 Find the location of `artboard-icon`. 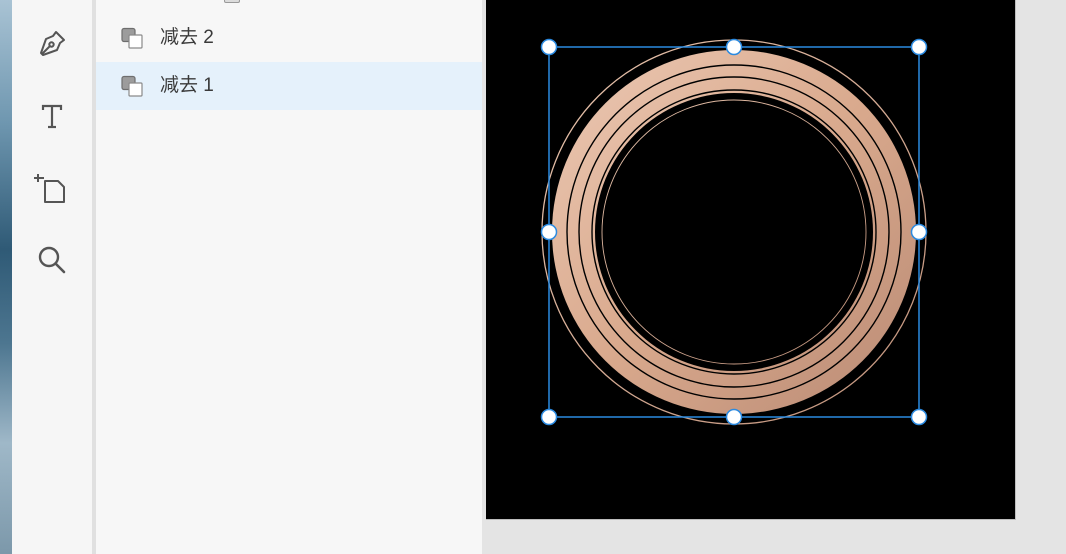

artboard-icon is located at coordinates (49, 188).